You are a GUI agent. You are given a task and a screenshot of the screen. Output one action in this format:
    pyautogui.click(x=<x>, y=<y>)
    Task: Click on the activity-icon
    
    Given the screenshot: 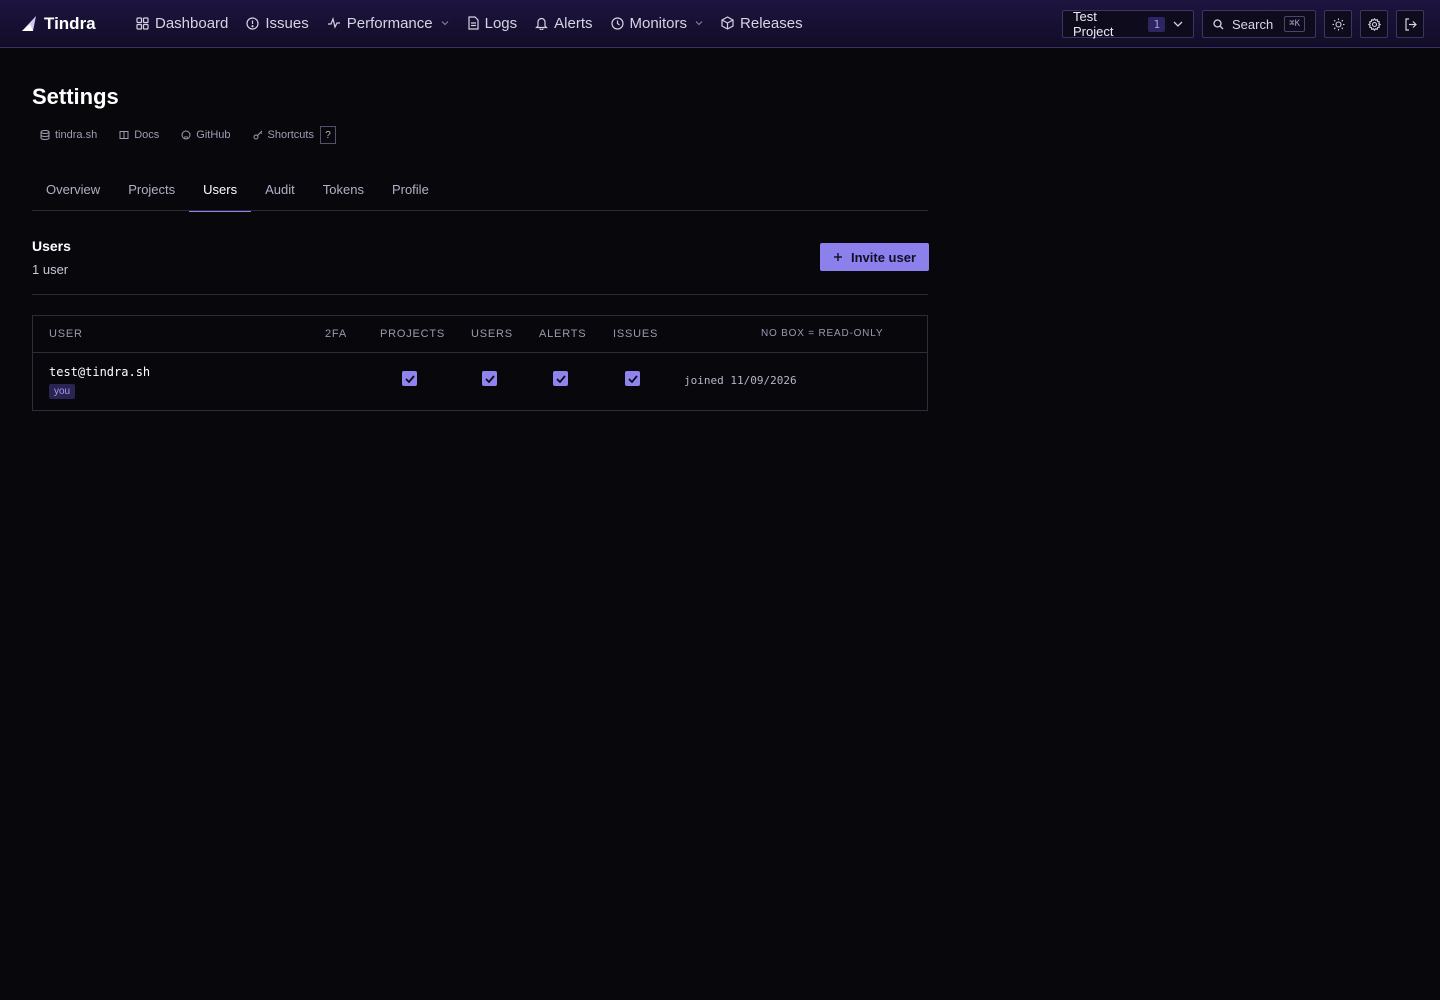 What is the action you would take?
    pyautogui.click(x=333, y=23)
    